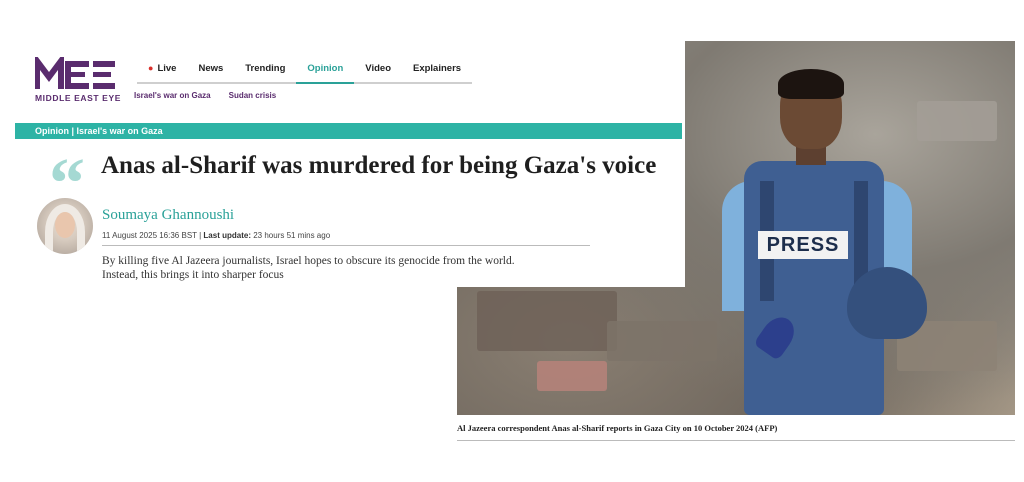 Image resolution: width=1024 pixels, height=482 pixels. I want to click on update-value: 23 hours 51 mins ago, so click(292, 235).